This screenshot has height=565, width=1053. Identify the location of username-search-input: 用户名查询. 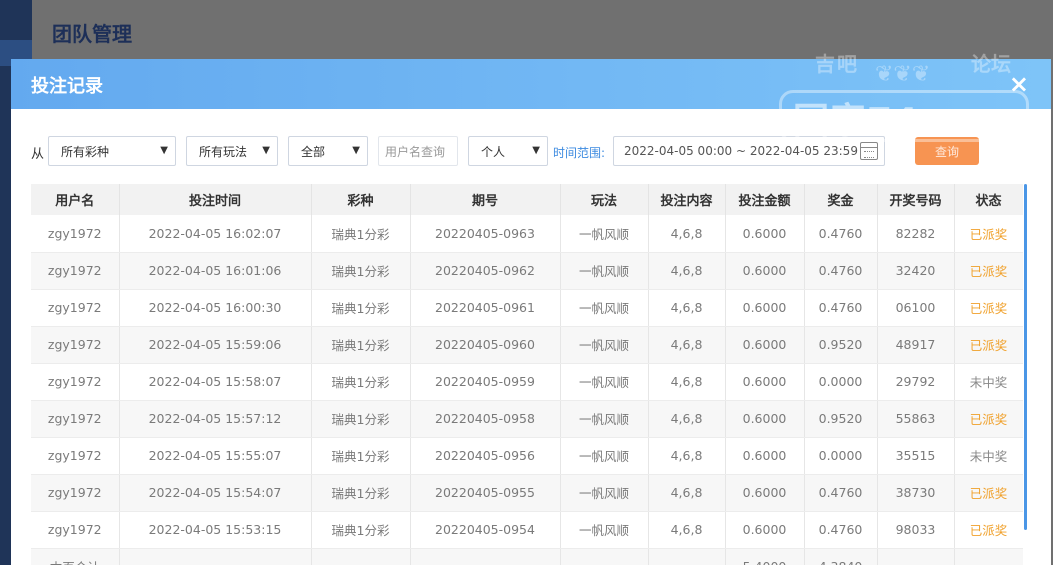
(418, 151).